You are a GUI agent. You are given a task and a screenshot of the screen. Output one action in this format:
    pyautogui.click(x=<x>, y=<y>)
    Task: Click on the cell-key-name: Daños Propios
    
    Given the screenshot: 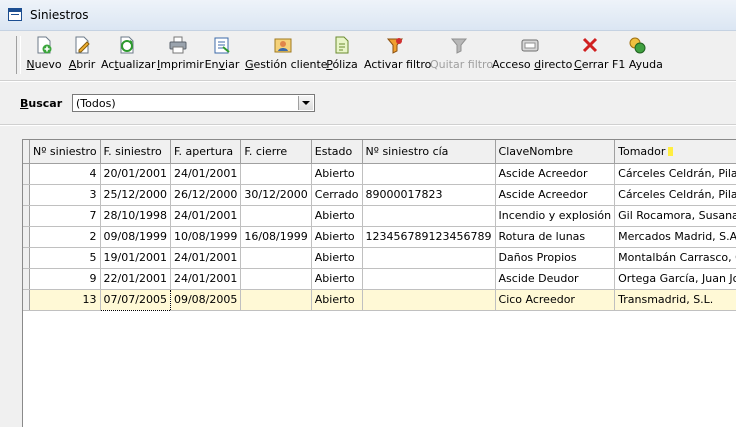 What is the action you would take?
    pyautogui.click(x=555, y=258)
    